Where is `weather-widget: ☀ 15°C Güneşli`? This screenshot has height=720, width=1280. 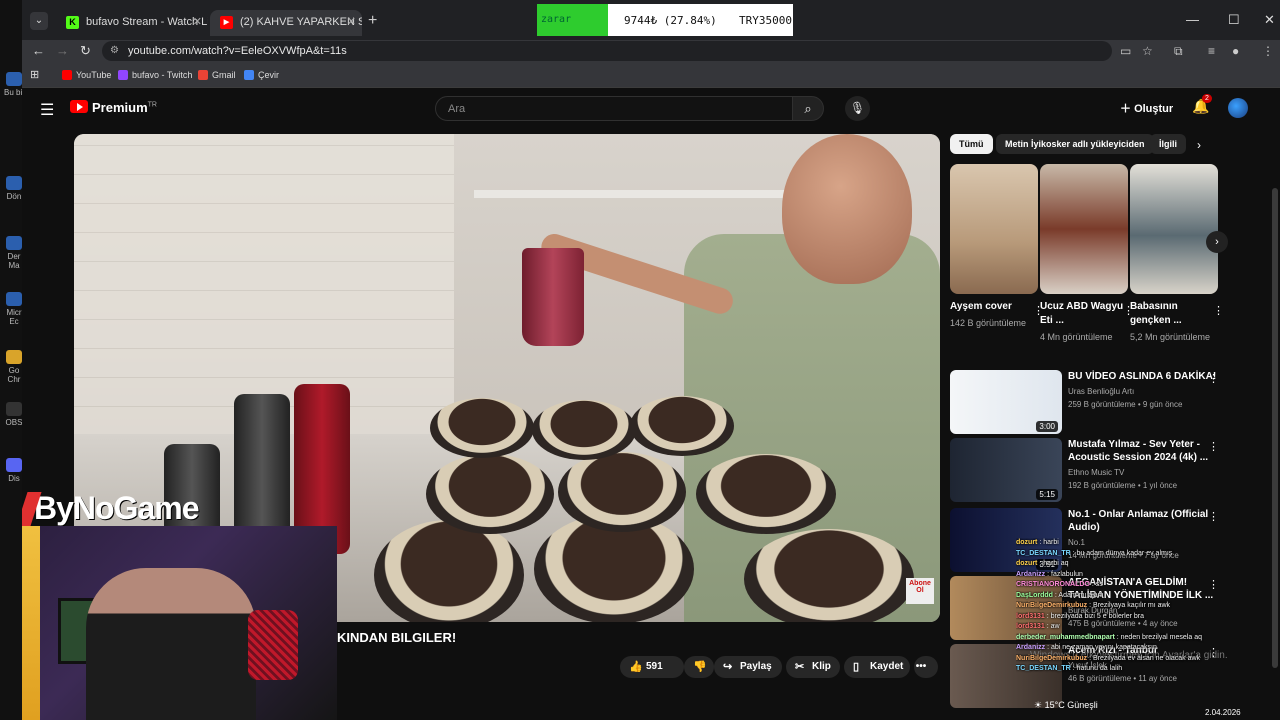
weather-widget: ☀ 15°C Güneşli is located at coordinates (1066, 705).